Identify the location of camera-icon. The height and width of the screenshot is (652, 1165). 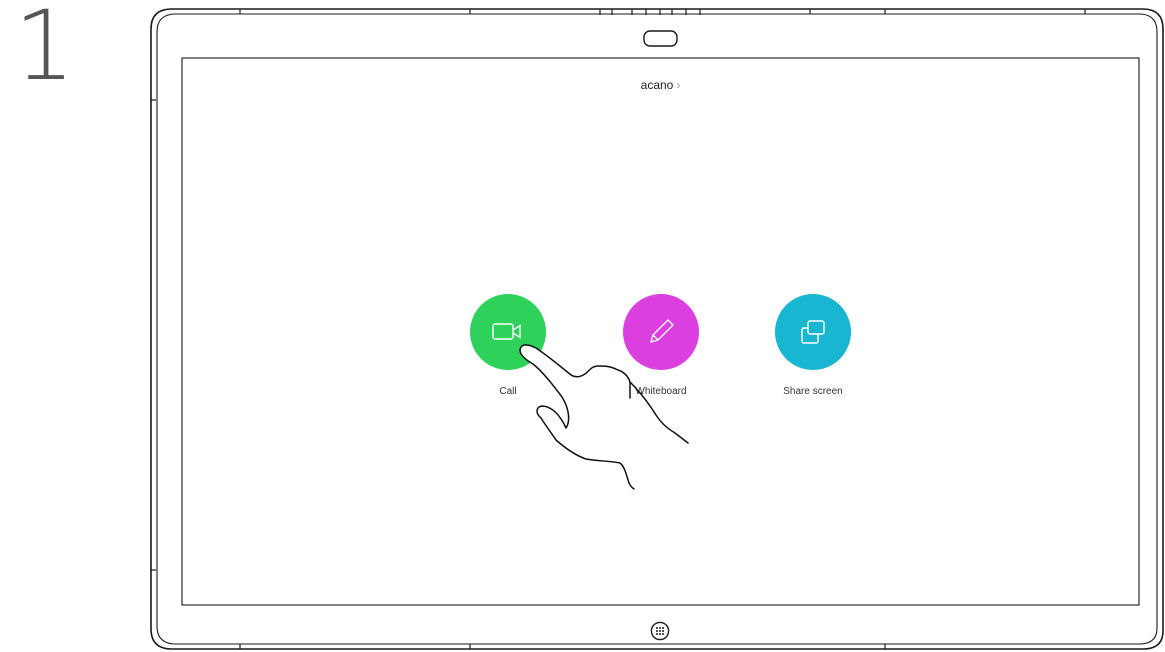
(660, 38).